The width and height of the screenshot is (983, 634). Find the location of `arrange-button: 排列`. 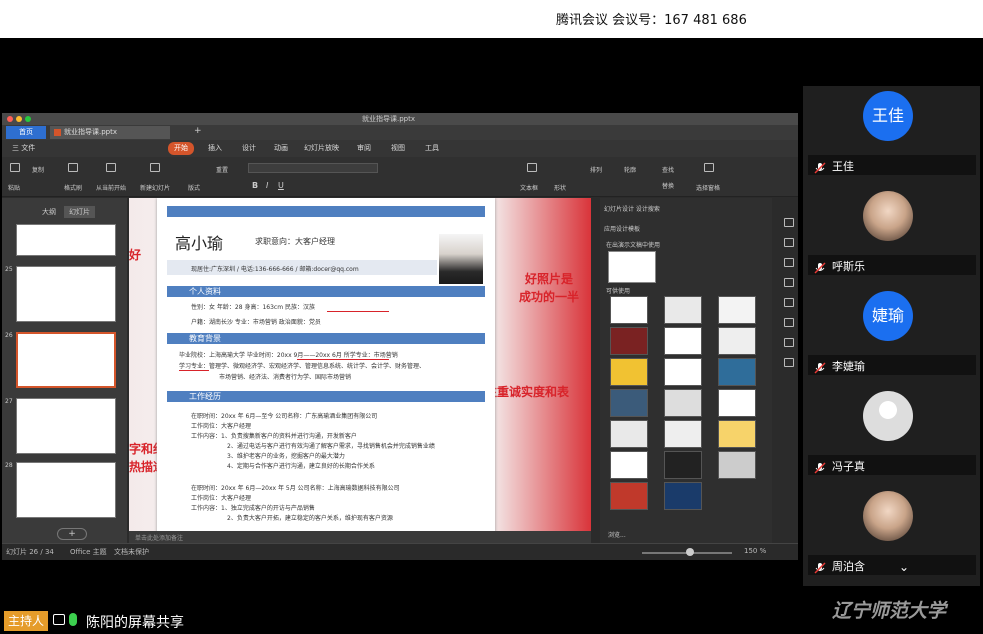

arrange-button: 排列 is located at coordinates (596, 169).